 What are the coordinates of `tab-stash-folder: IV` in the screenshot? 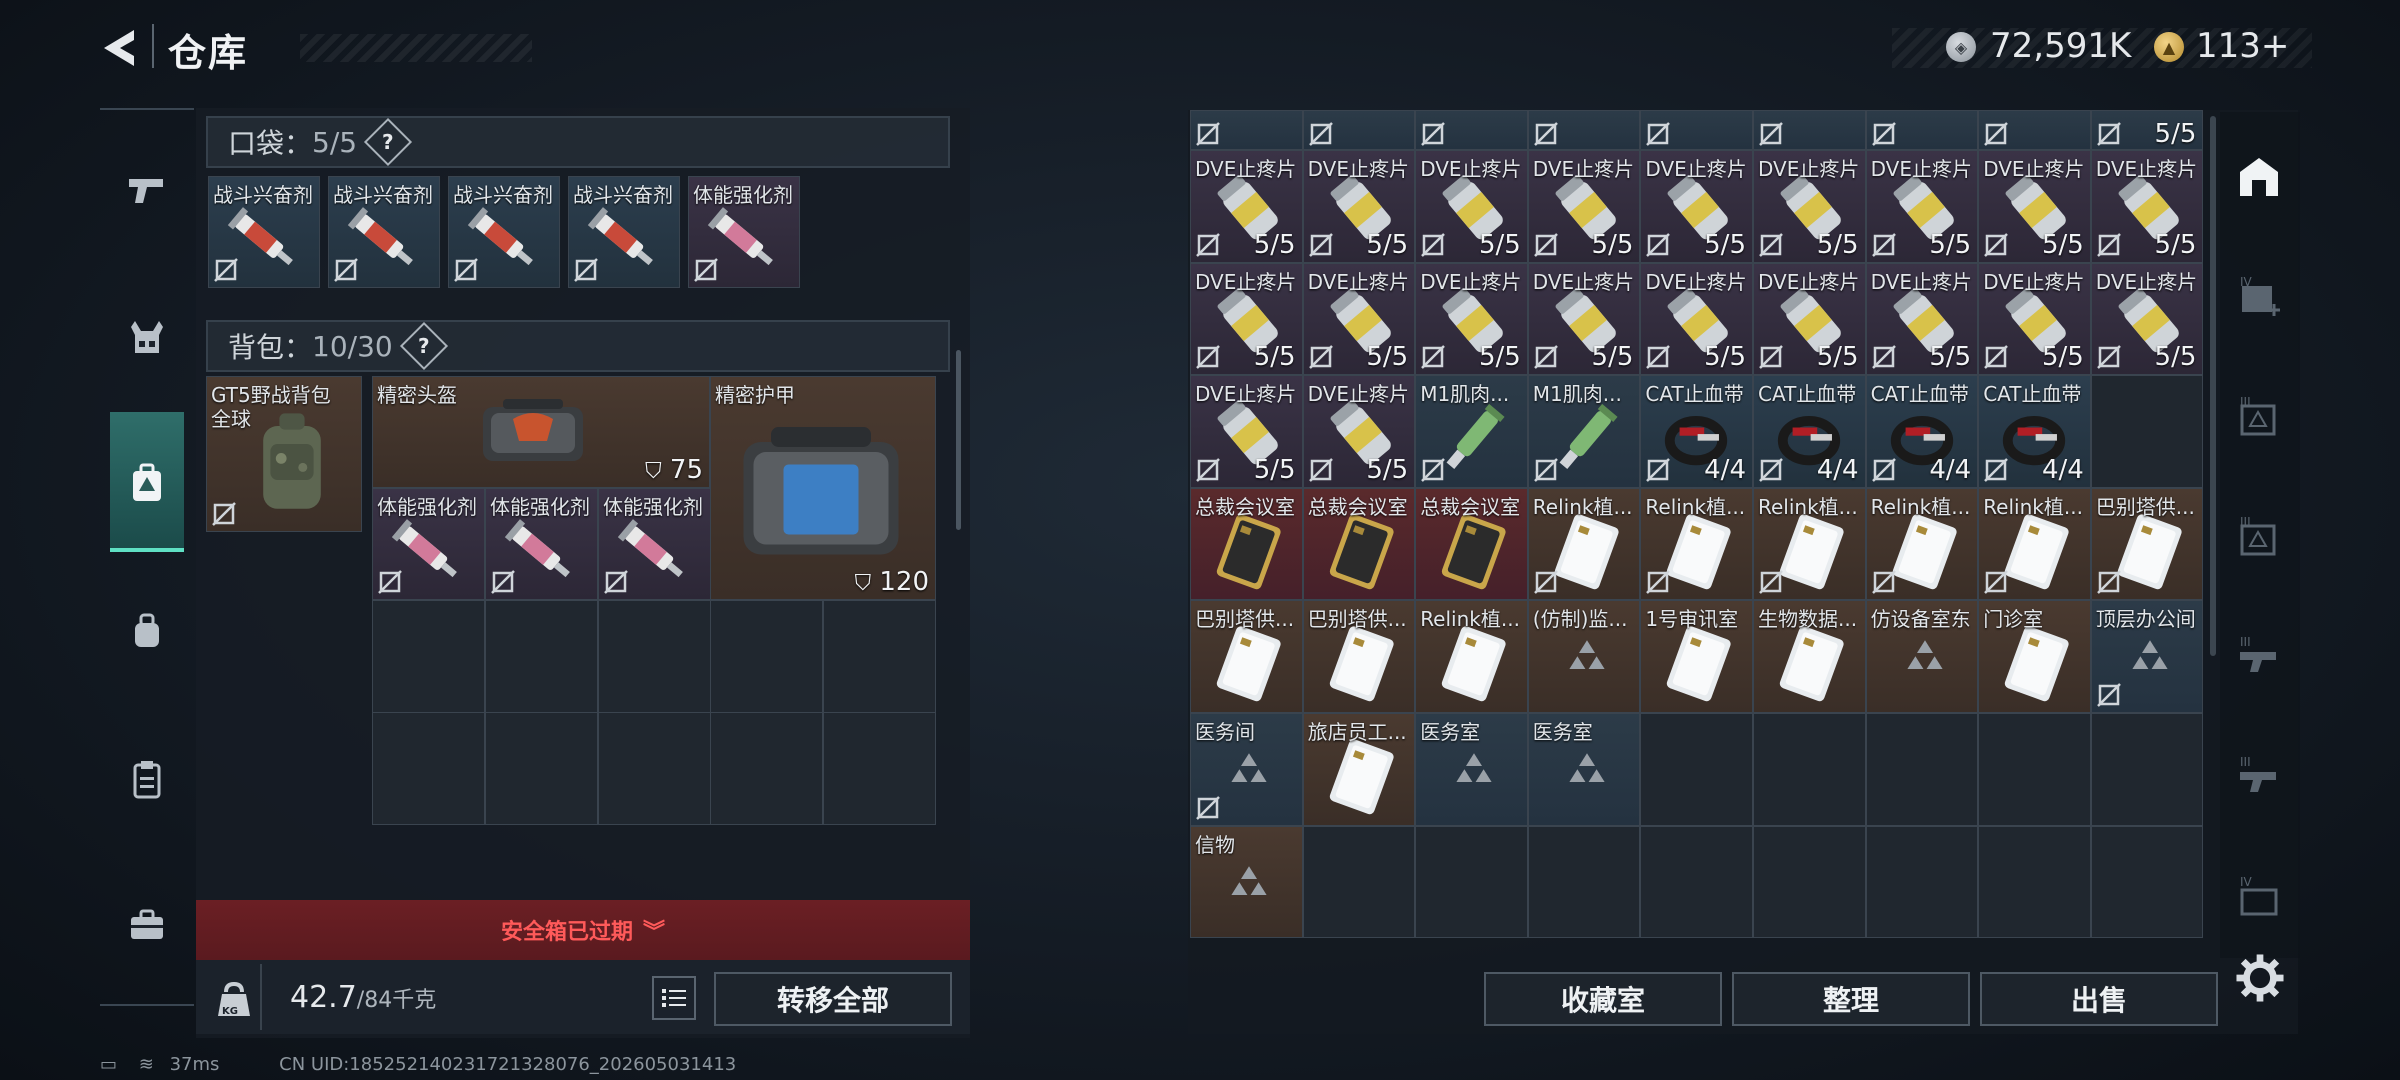 It's located at (2259, 897).